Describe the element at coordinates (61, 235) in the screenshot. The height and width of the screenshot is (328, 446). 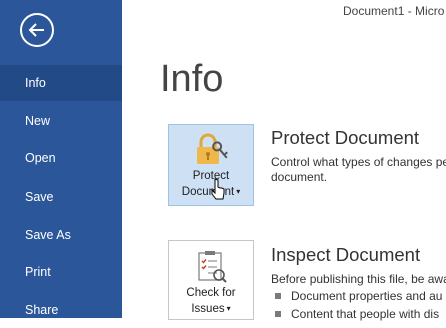
I see `nav-save-as: Save As` at that location.